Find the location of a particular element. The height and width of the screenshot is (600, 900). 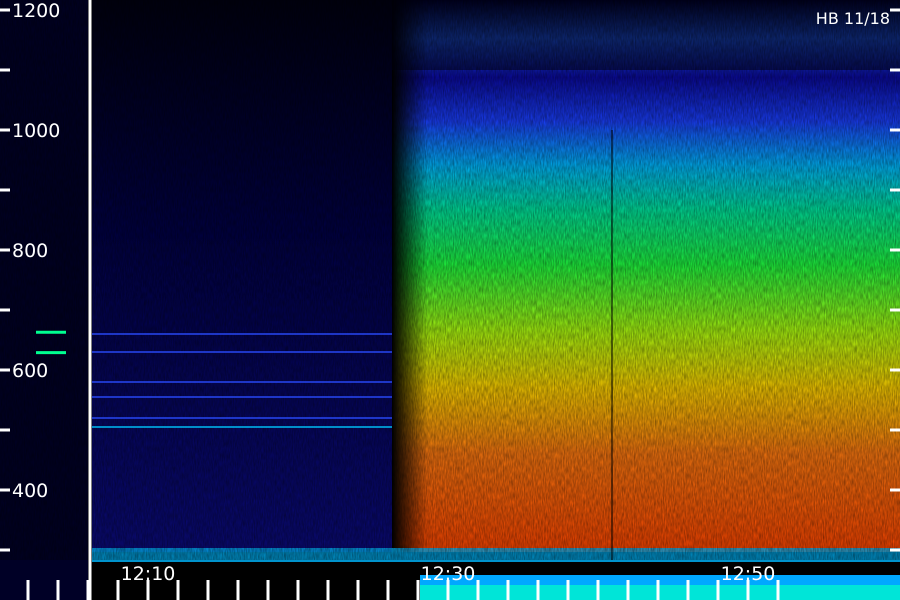

x-tick-label: 12:10 is located at coordinates (148, 574).